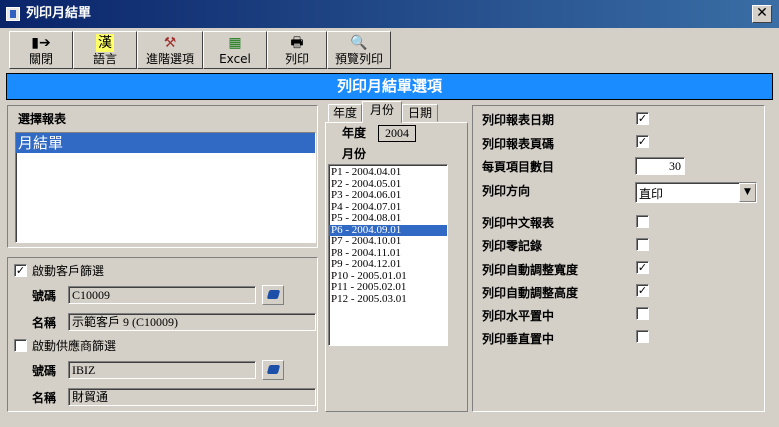 Image resolution: width=779 pixels, height=427 pixels. I want to click on period-list-item: P7 - 2004.10.01, so click(388, 241).